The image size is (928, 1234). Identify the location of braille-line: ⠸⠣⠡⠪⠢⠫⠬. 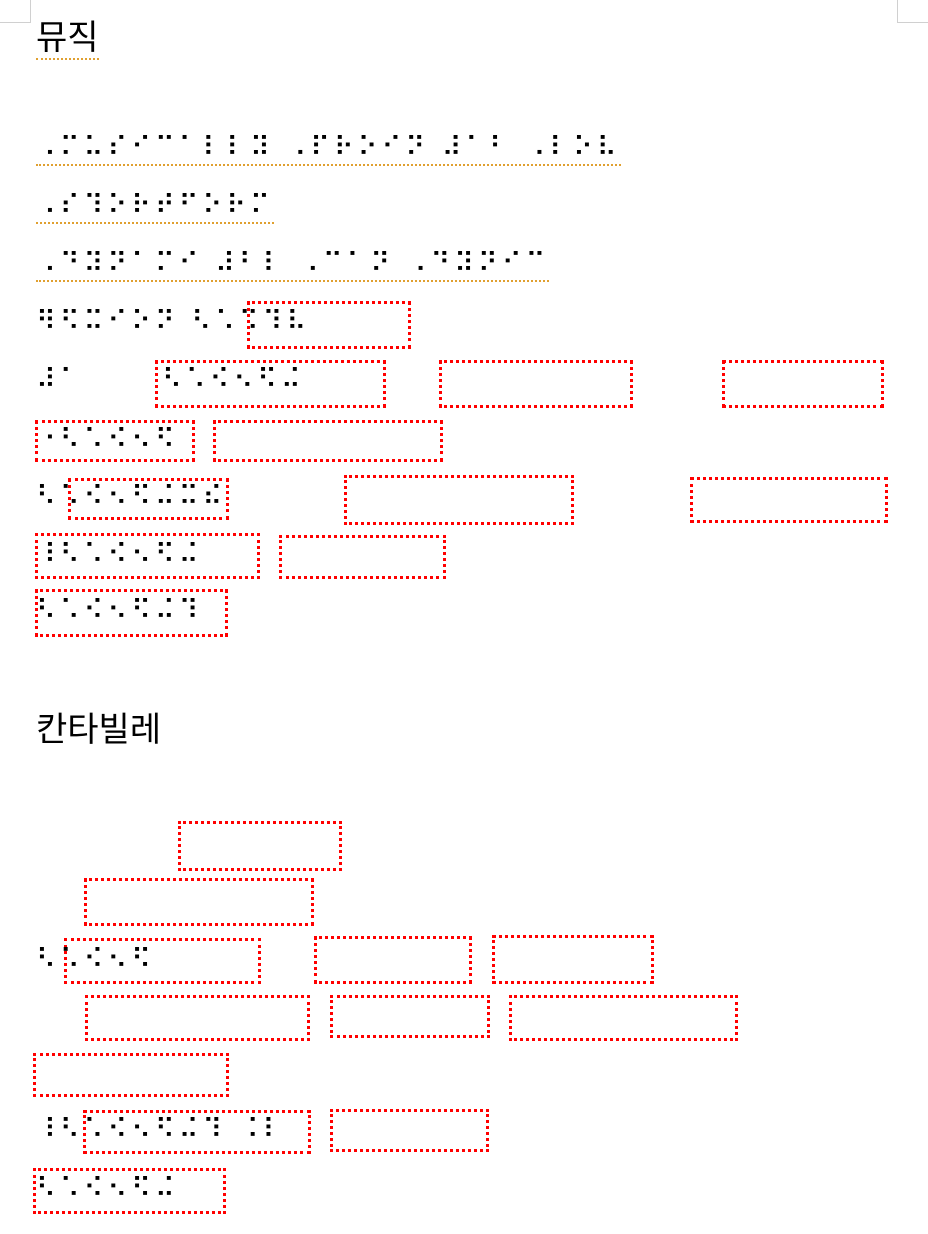
(119, 554).